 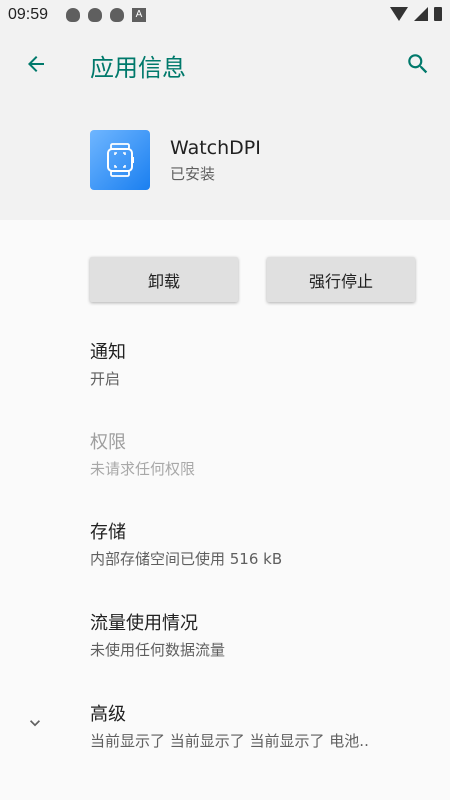 What do you see at coordinates (35, 723) in the screenshot?
I see `chevron-down-icon` at bounding box center [35, 723].